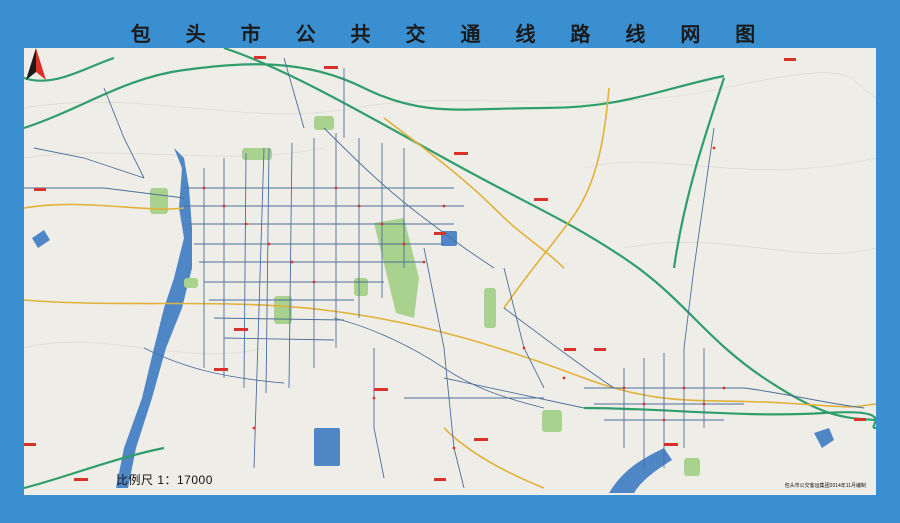 The image size is (900, 523). I want to click on north-arrow-icon, so click(36, 64).